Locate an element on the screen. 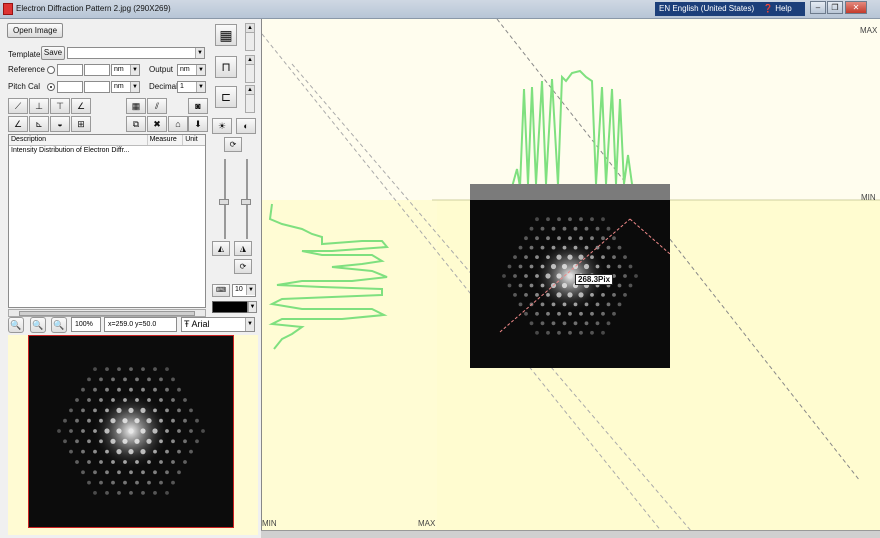 The image size is (880, 538). minimize-button: – is located at coordinates (818, 7).